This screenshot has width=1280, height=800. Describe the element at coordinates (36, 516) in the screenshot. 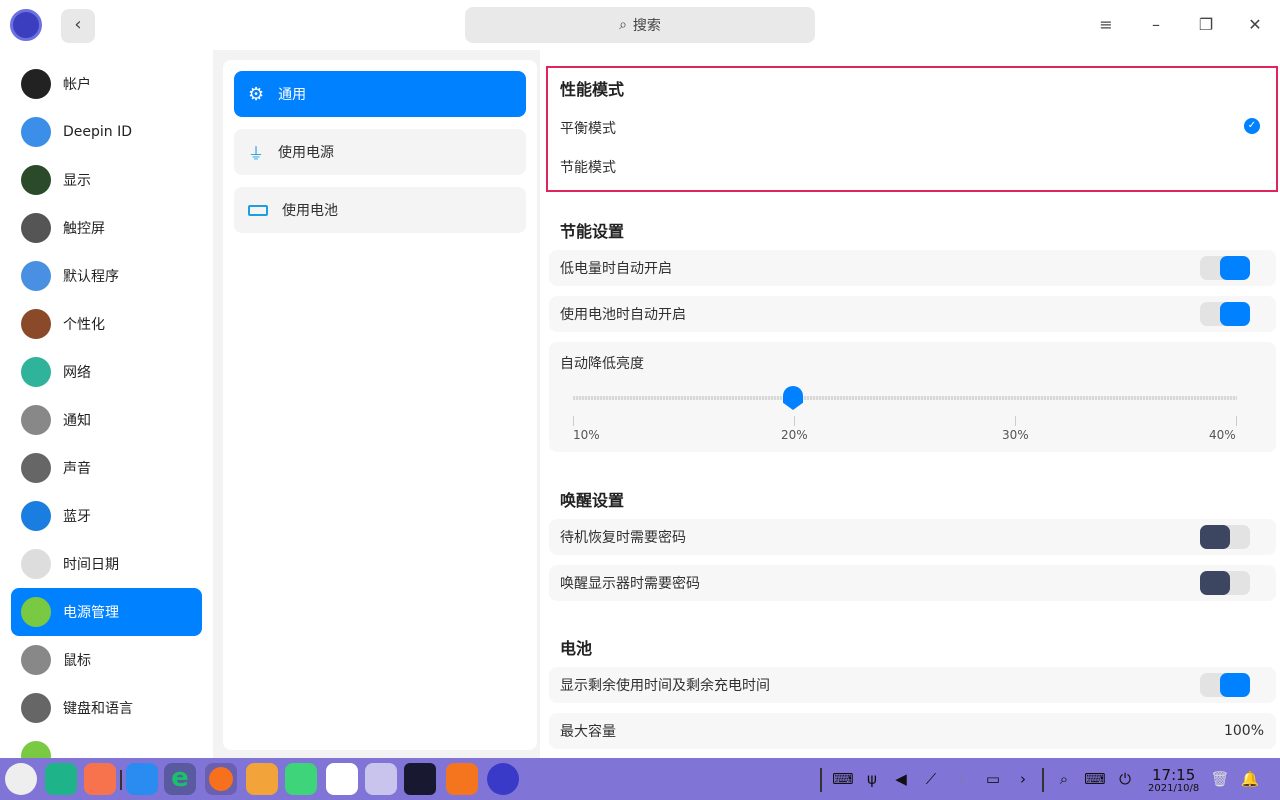

I see `bluetooth-icon` at that location.